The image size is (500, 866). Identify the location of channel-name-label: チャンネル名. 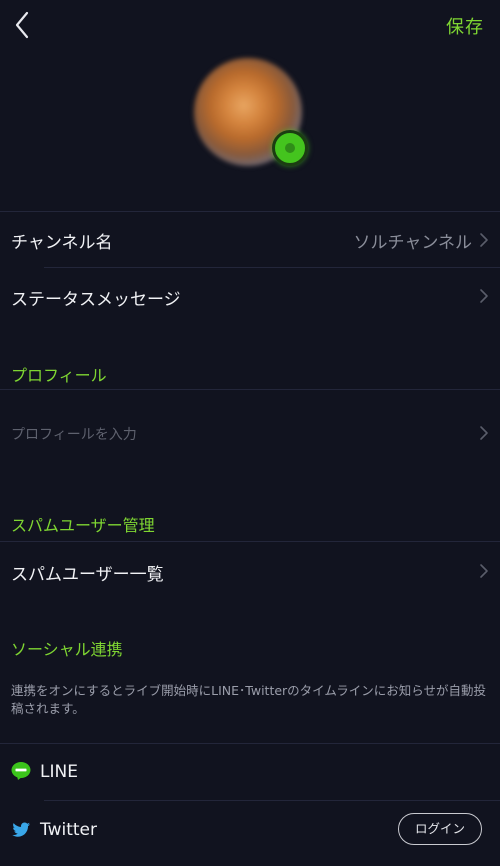
(62, 243).